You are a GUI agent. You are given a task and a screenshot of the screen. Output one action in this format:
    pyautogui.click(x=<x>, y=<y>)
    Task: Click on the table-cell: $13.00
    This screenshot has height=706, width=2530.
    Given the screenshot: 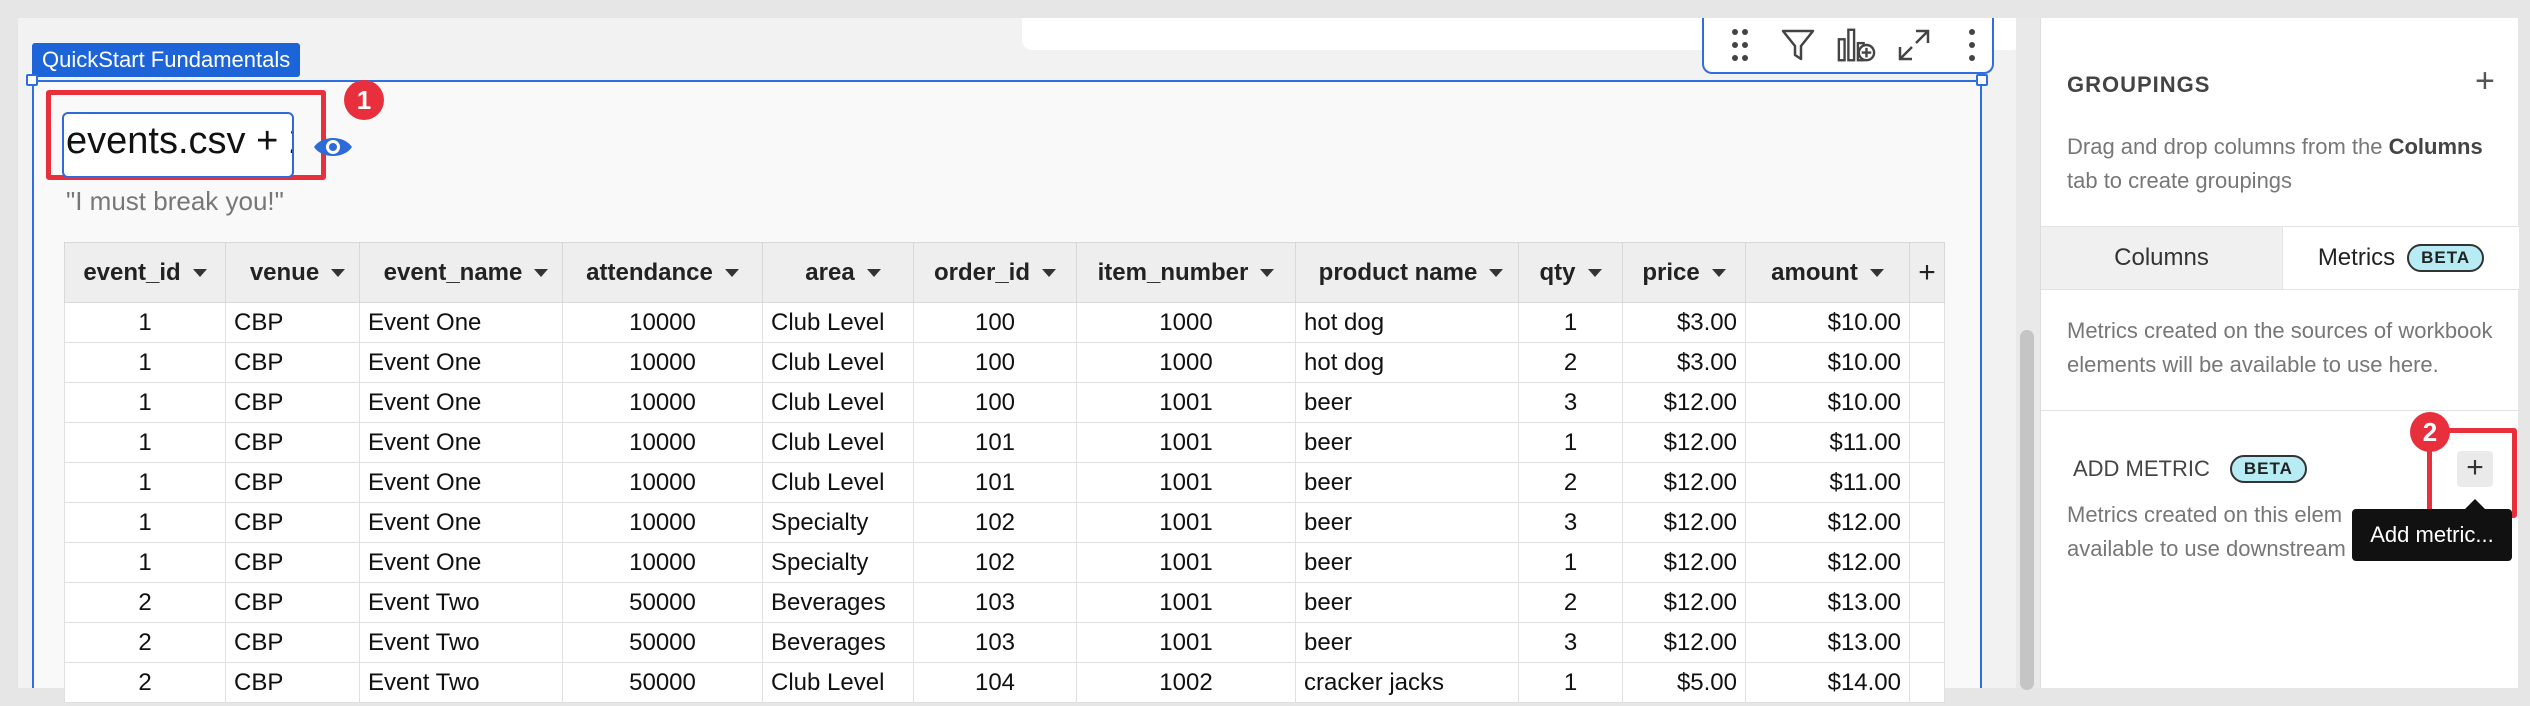 What is the action you would take?
    pyautogui.click(x=1827, y=642)
    